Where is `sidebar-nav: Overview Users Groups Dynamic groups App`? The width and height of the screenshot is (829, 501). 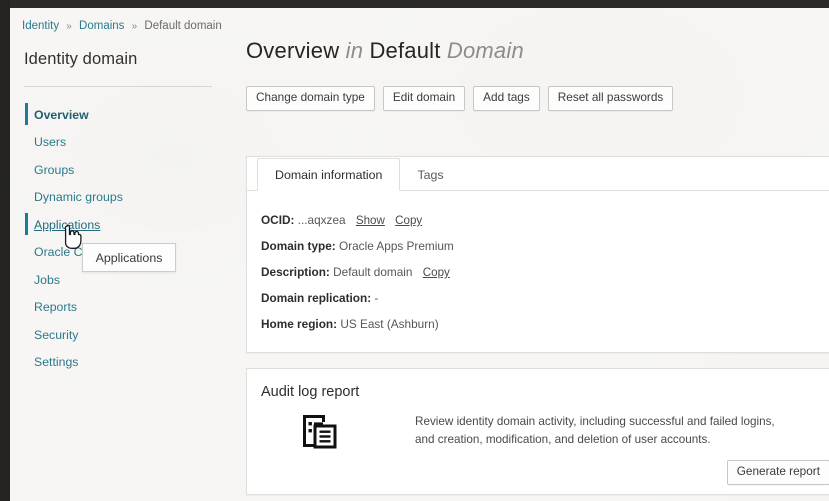
sidebar-nav: Overview Users Groups Dynamic groups App is located at coordinates (117, 238).